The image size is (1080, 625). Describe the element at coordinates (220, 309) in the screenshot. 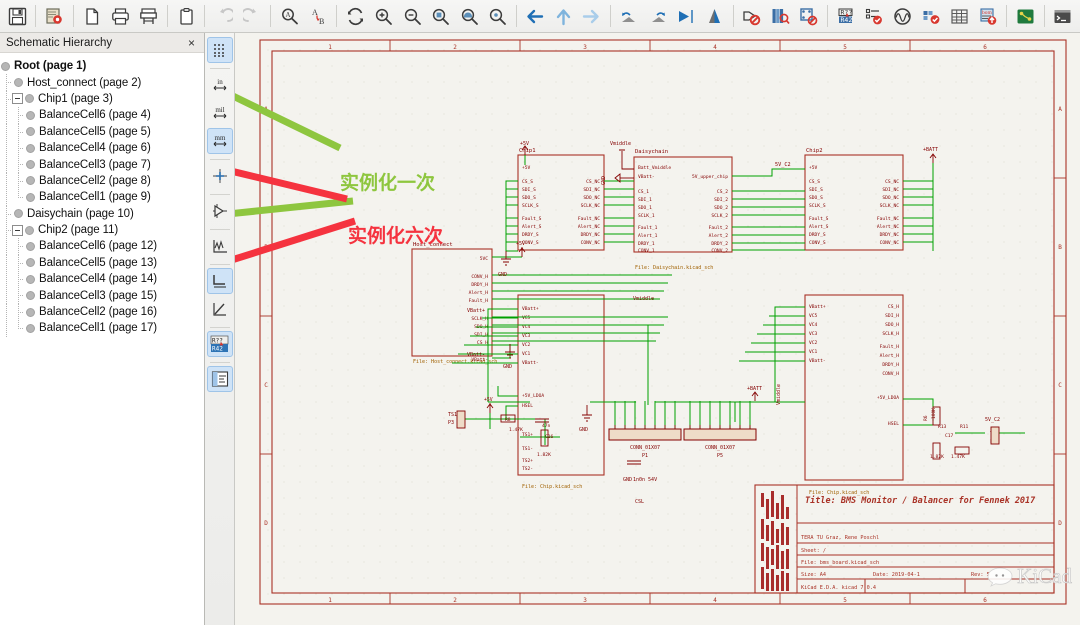

I see `any-angle-wires-icon` at that location.